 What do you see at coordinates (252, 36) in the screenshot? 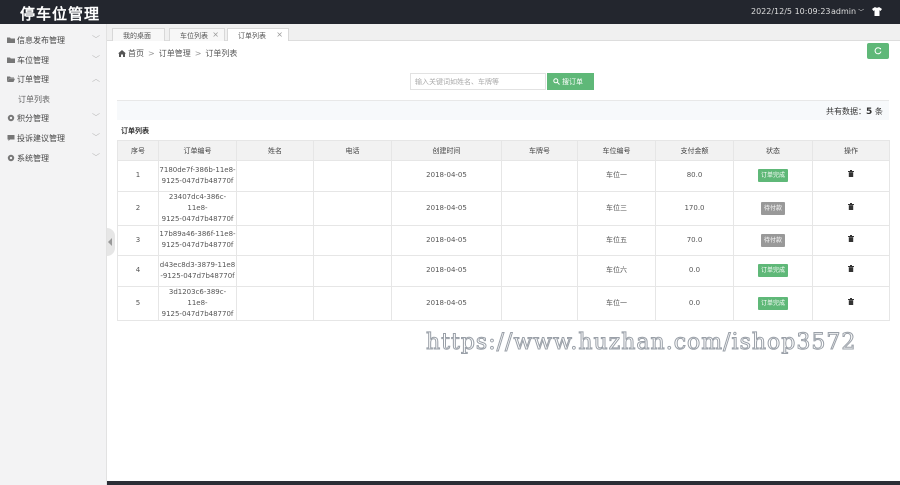
I see `tab-label: 订单列表` at bounding box center [252, 36].